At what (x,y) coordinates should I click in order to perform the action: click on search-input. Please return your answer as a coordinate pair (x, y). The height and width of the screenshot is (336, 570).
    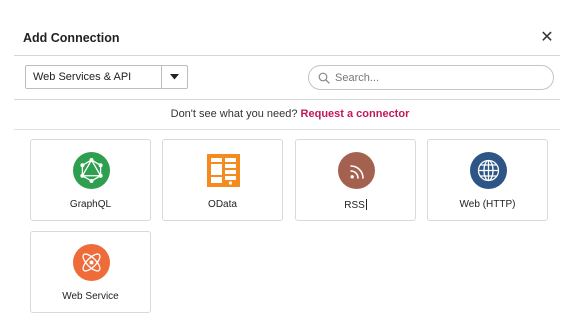
    Looking at the image, I should click on (435, 77).